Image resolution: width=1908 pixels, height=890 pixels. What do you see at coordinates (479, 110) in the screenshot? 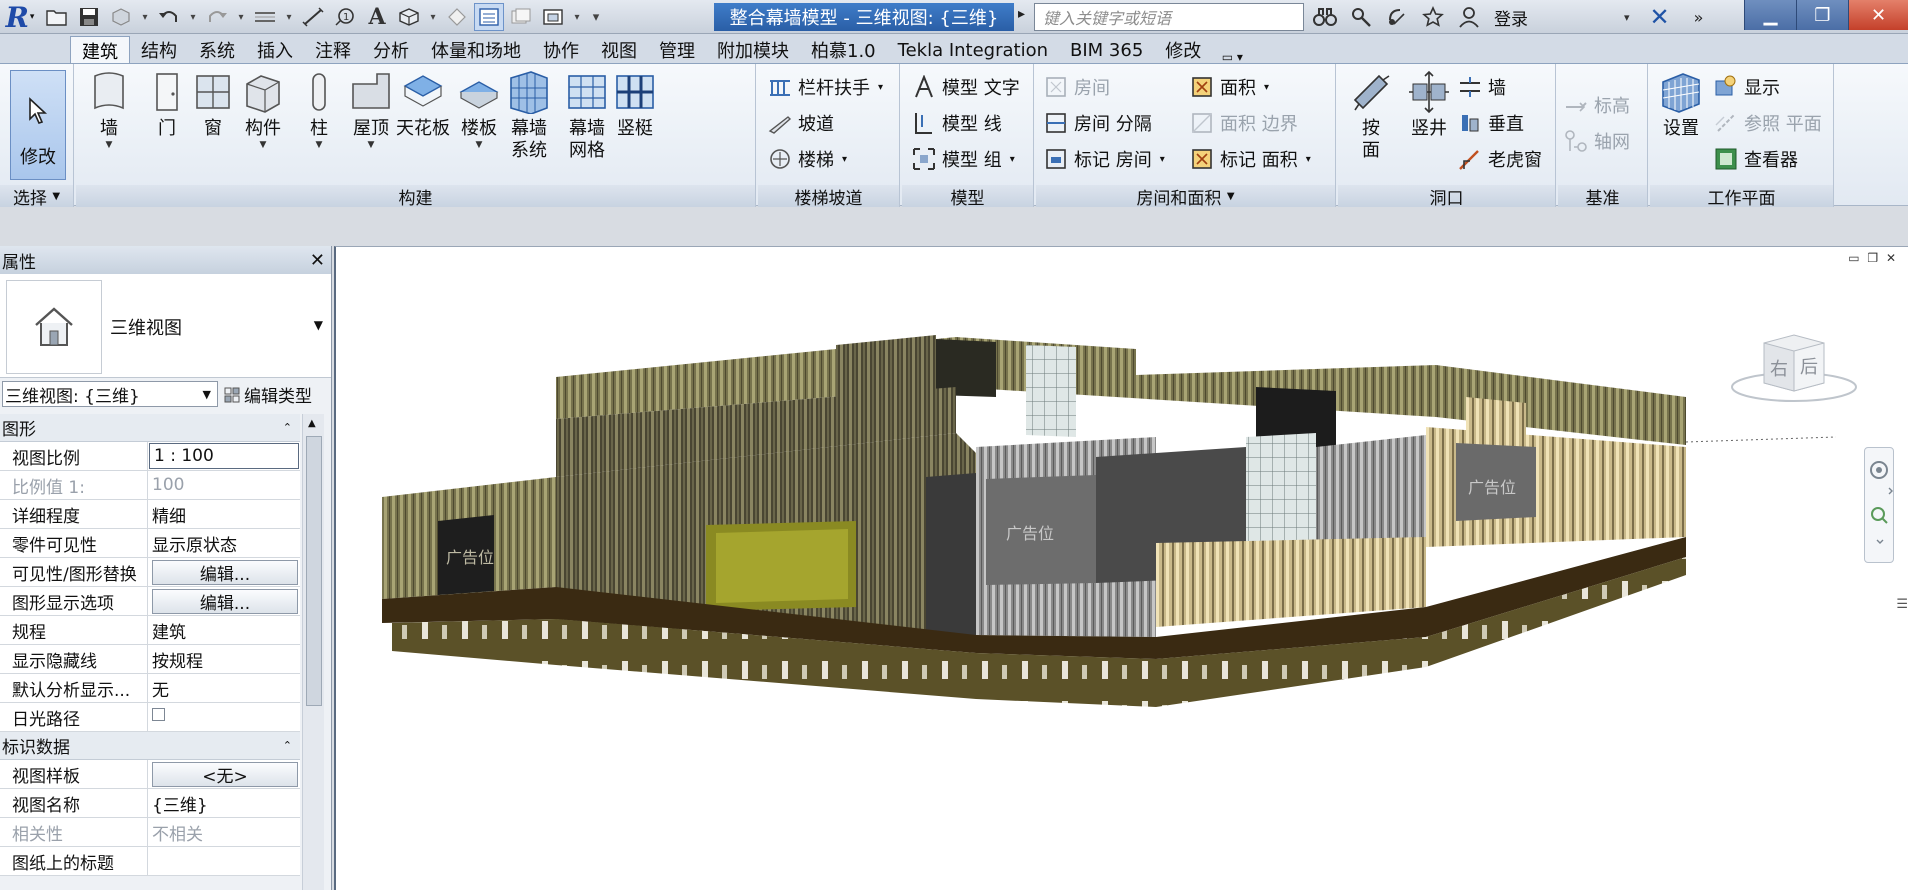
I see `build-tool-7: 楼板 ▼` at bounding box center [479, 110].